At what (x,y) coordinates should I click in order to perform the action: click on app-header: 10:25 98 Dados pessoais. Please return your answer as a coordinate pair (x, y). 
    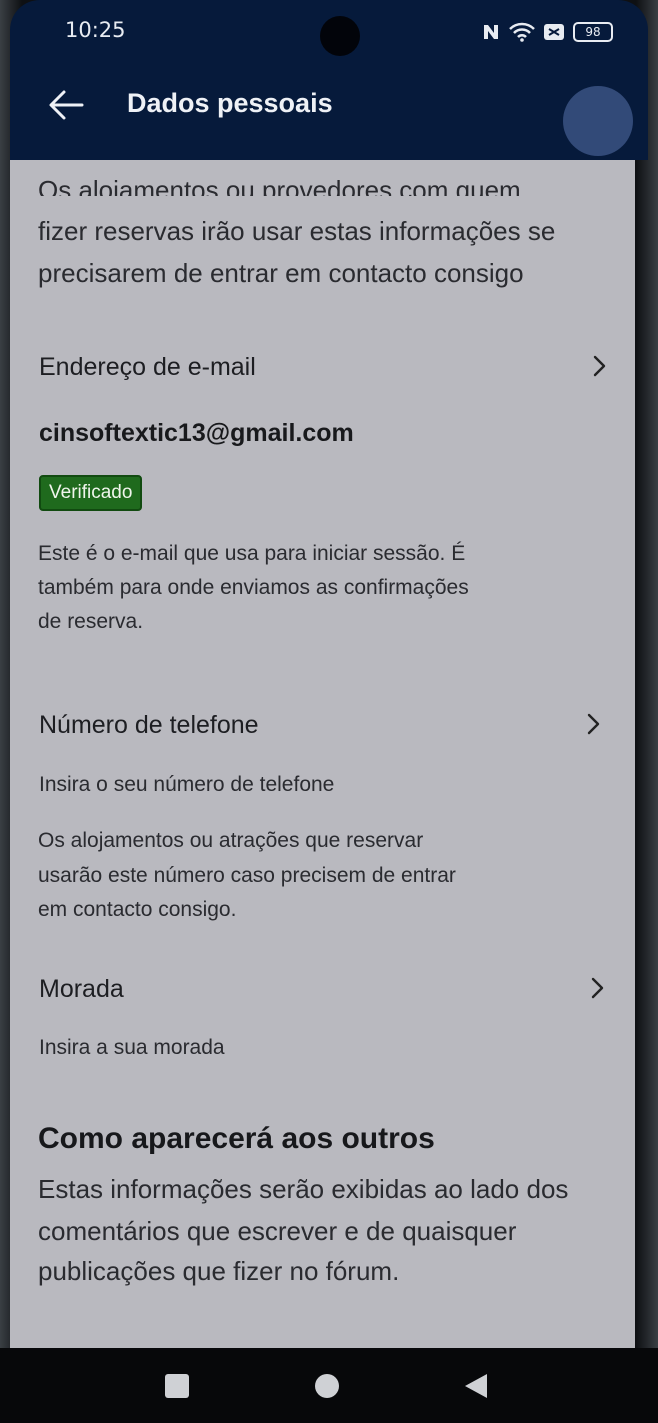
    Looking at the image, I should click on (329, 80).